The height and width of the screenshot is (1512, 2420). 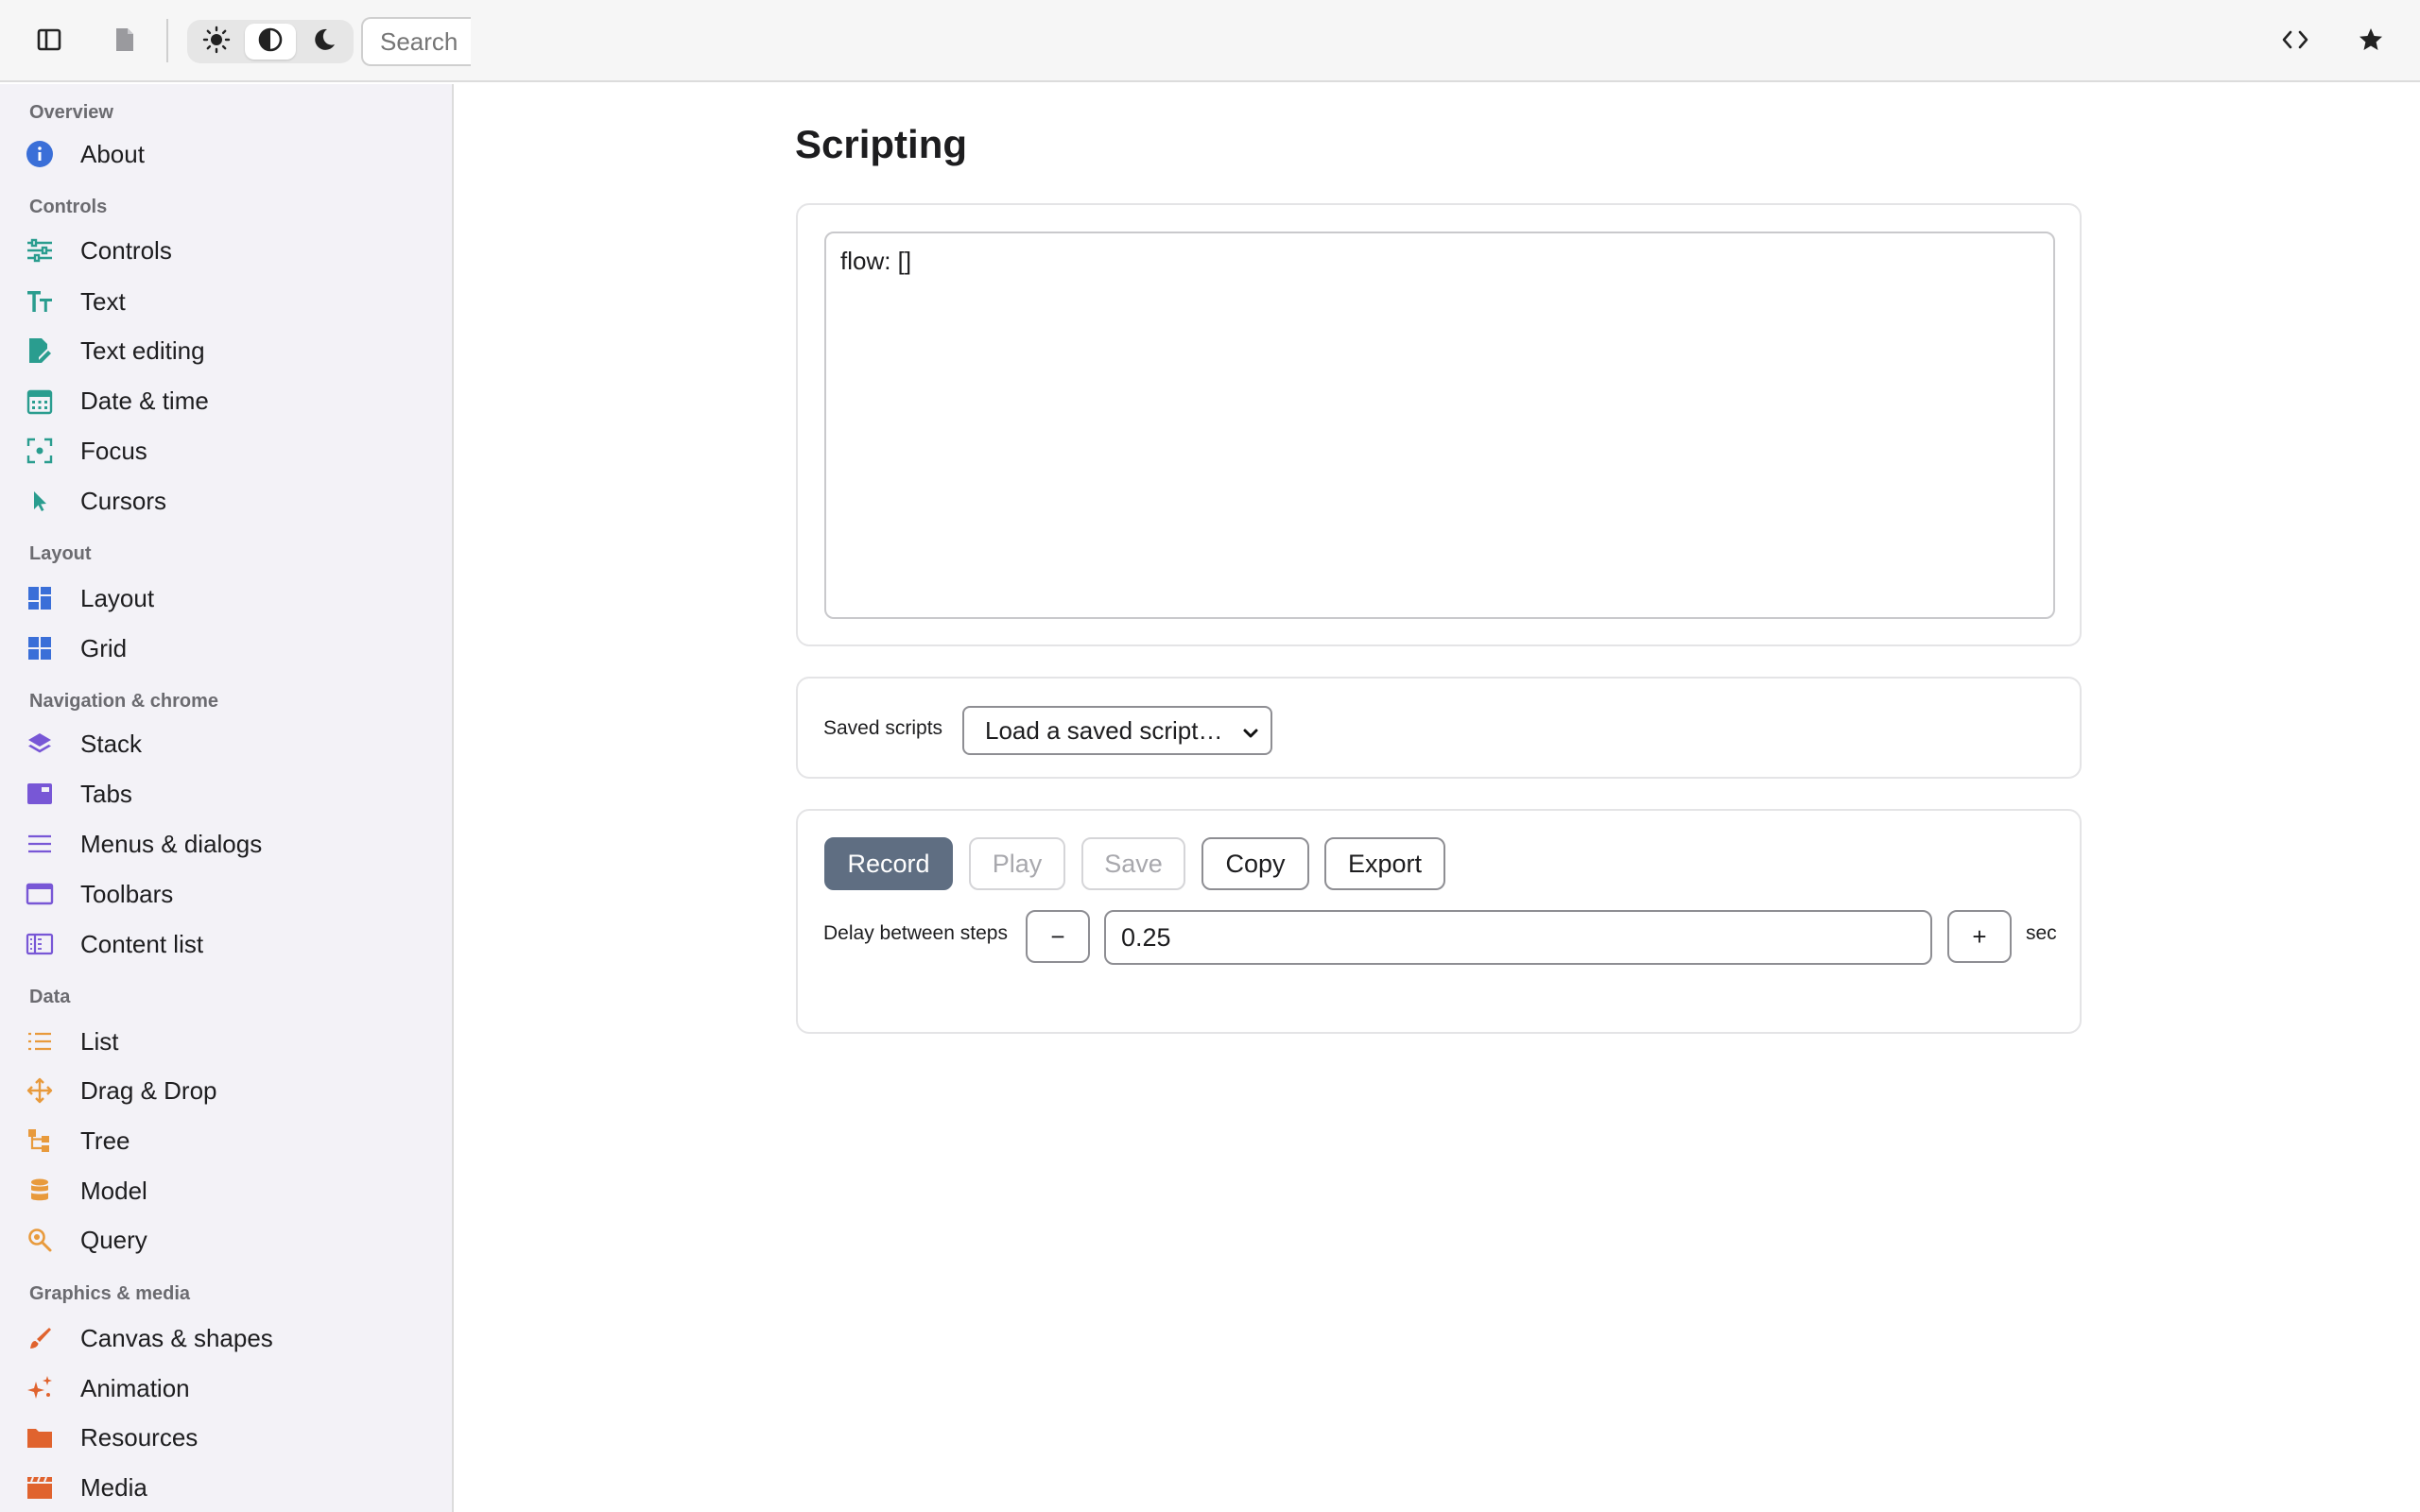 I want to click on delay-input, so click(x=1518, y=937).